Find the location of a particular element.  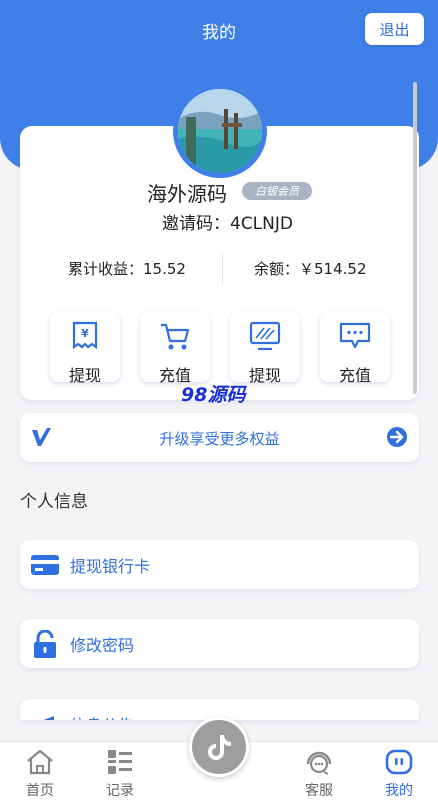

action-recharge-button: 充值 is located at coordinates (175, 348).